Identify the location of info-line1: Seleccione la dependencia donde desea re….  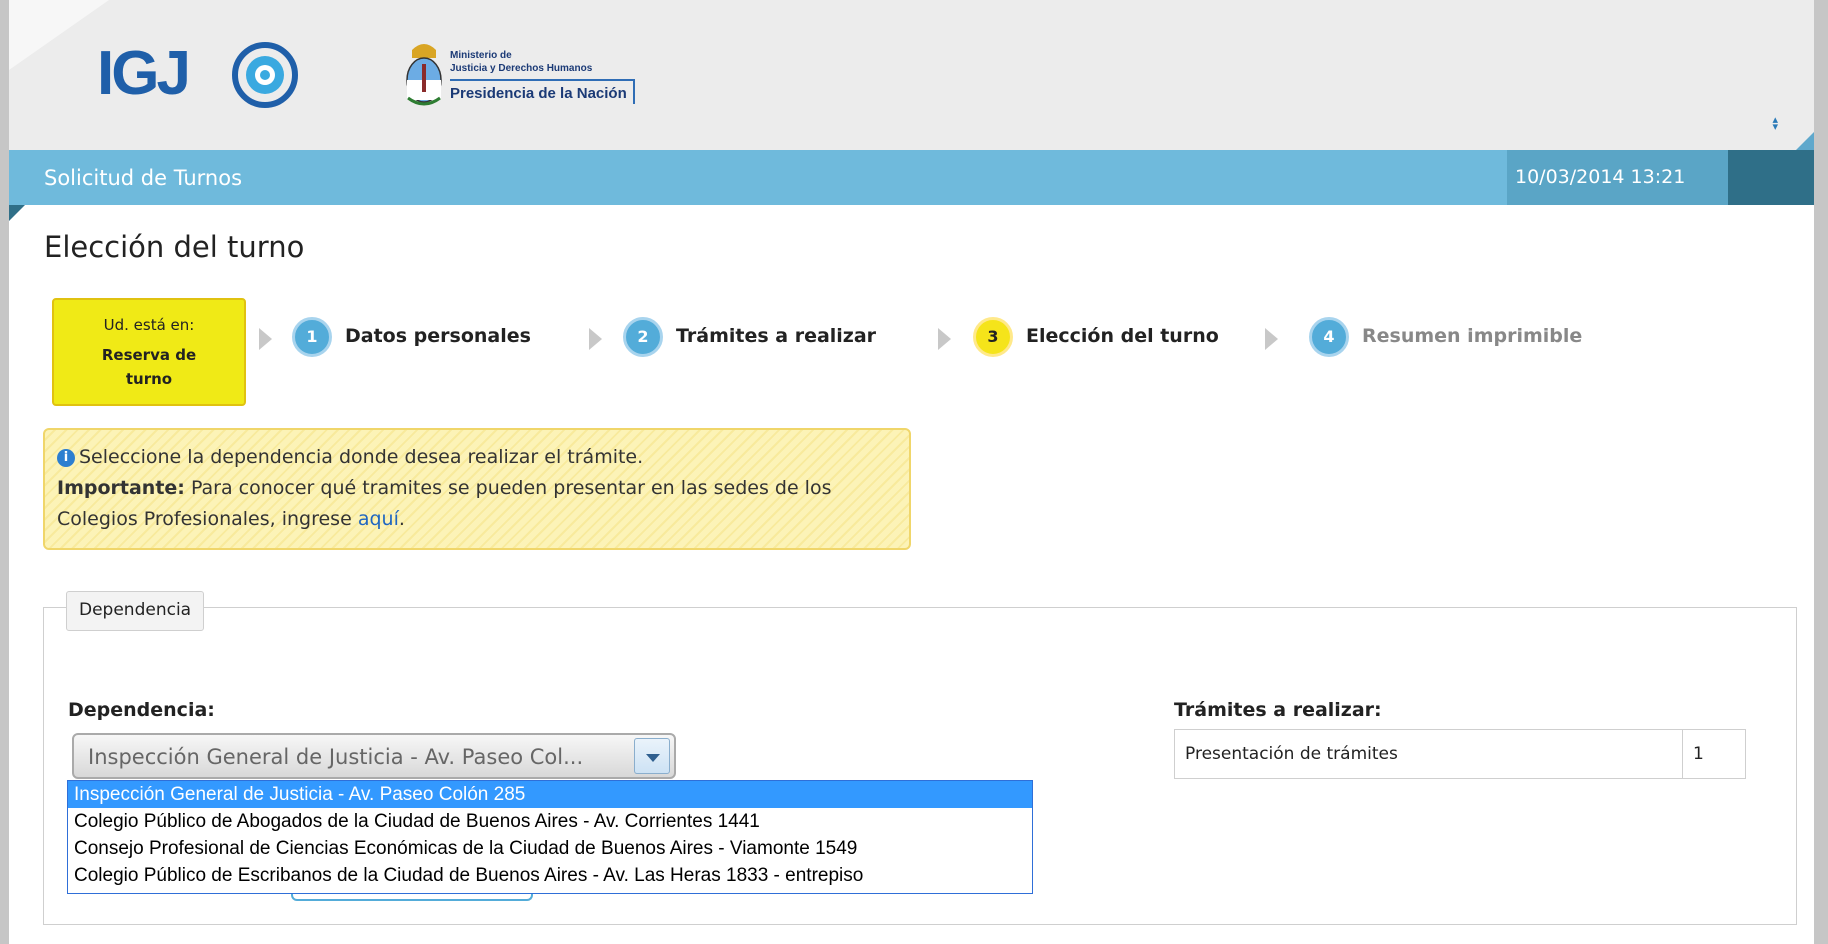
(361, 457).